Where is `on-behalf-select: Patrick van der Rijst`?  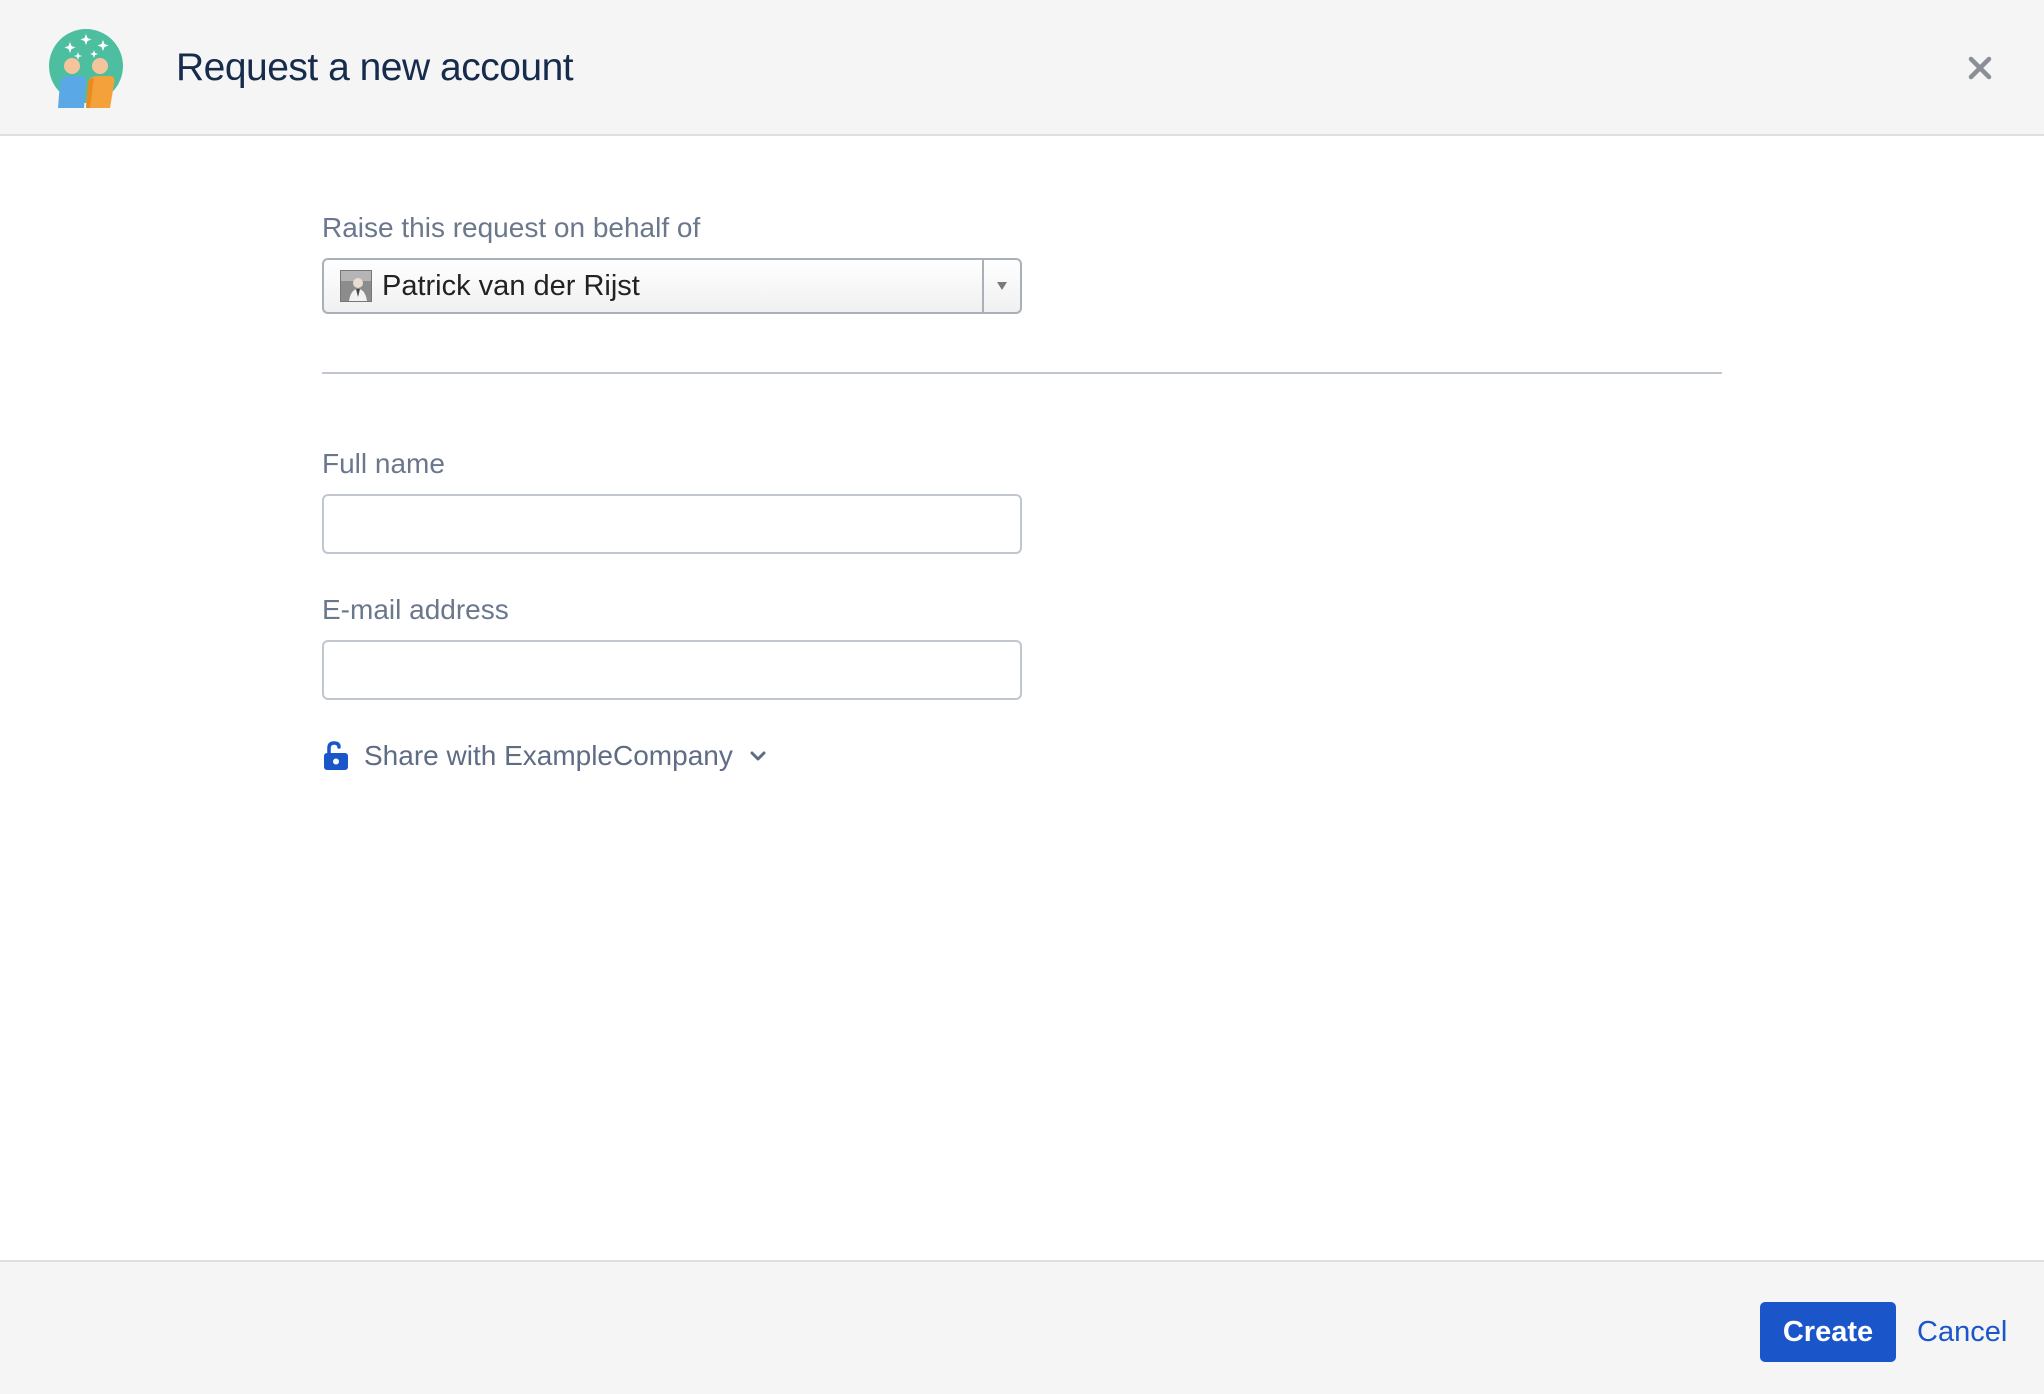
on-behalf-select: Patrick van der Rijst is located at coordinates (672, 286).